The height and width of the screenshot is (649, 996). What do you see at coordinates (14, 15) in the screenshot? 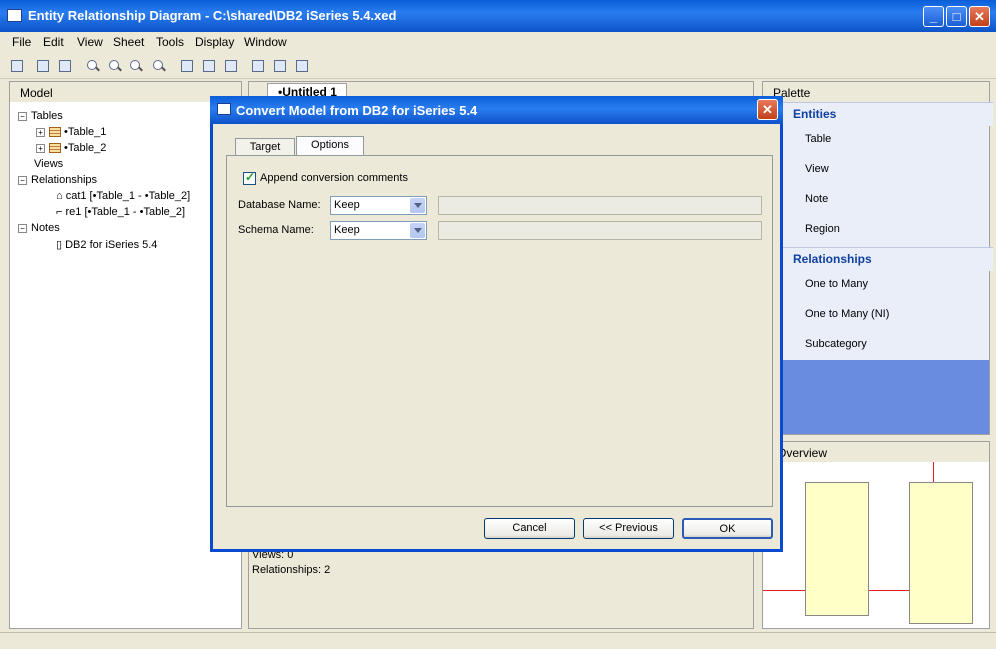
I see `app-icon` at bounding box center [14, 15].